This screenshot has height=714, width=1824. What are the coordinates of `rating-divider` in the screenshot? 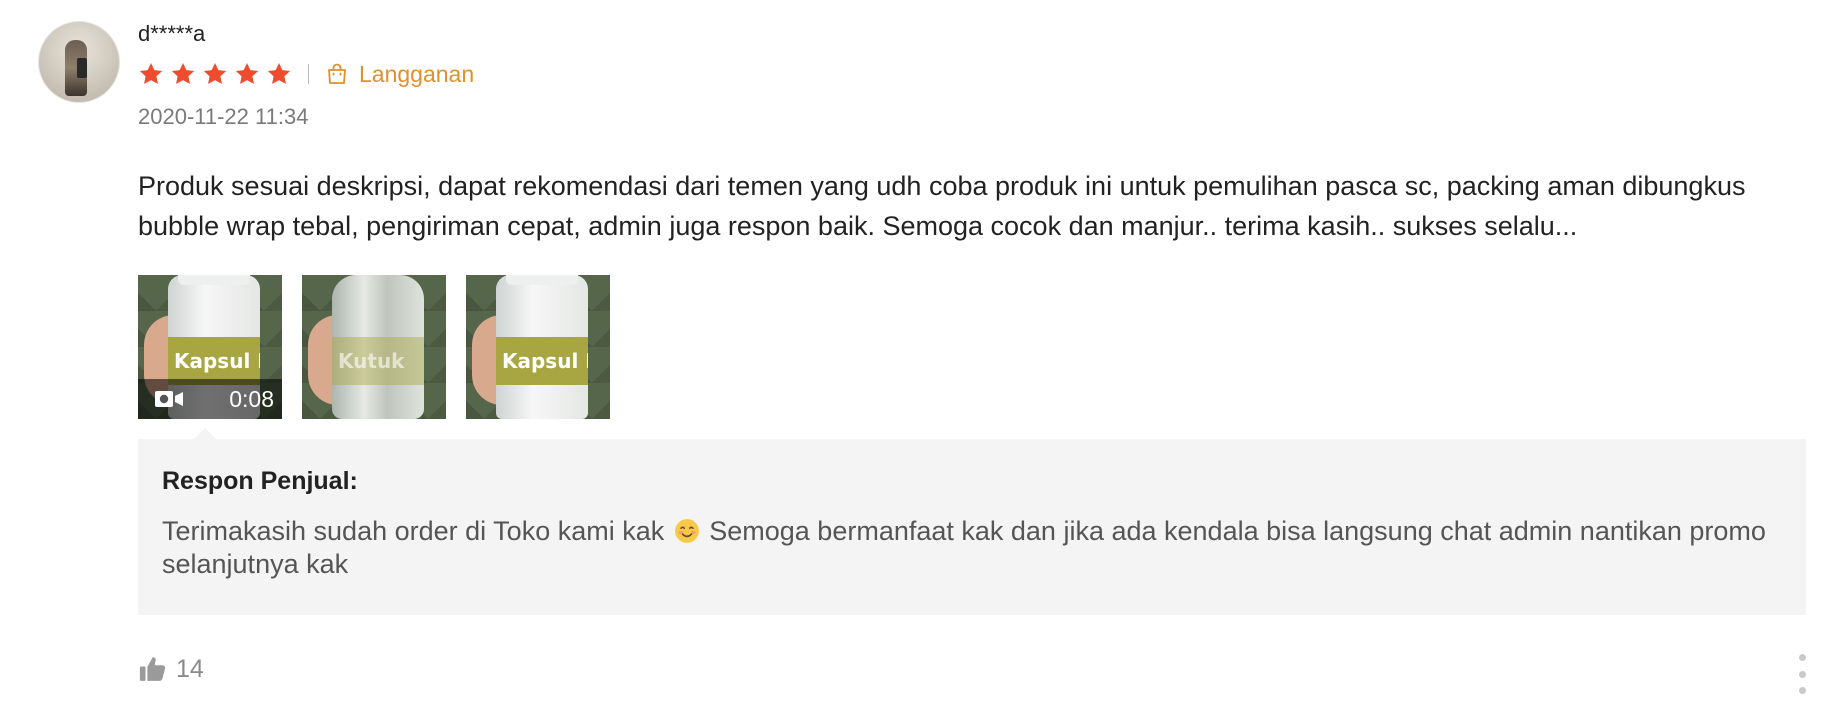 It's located at (308, 74).